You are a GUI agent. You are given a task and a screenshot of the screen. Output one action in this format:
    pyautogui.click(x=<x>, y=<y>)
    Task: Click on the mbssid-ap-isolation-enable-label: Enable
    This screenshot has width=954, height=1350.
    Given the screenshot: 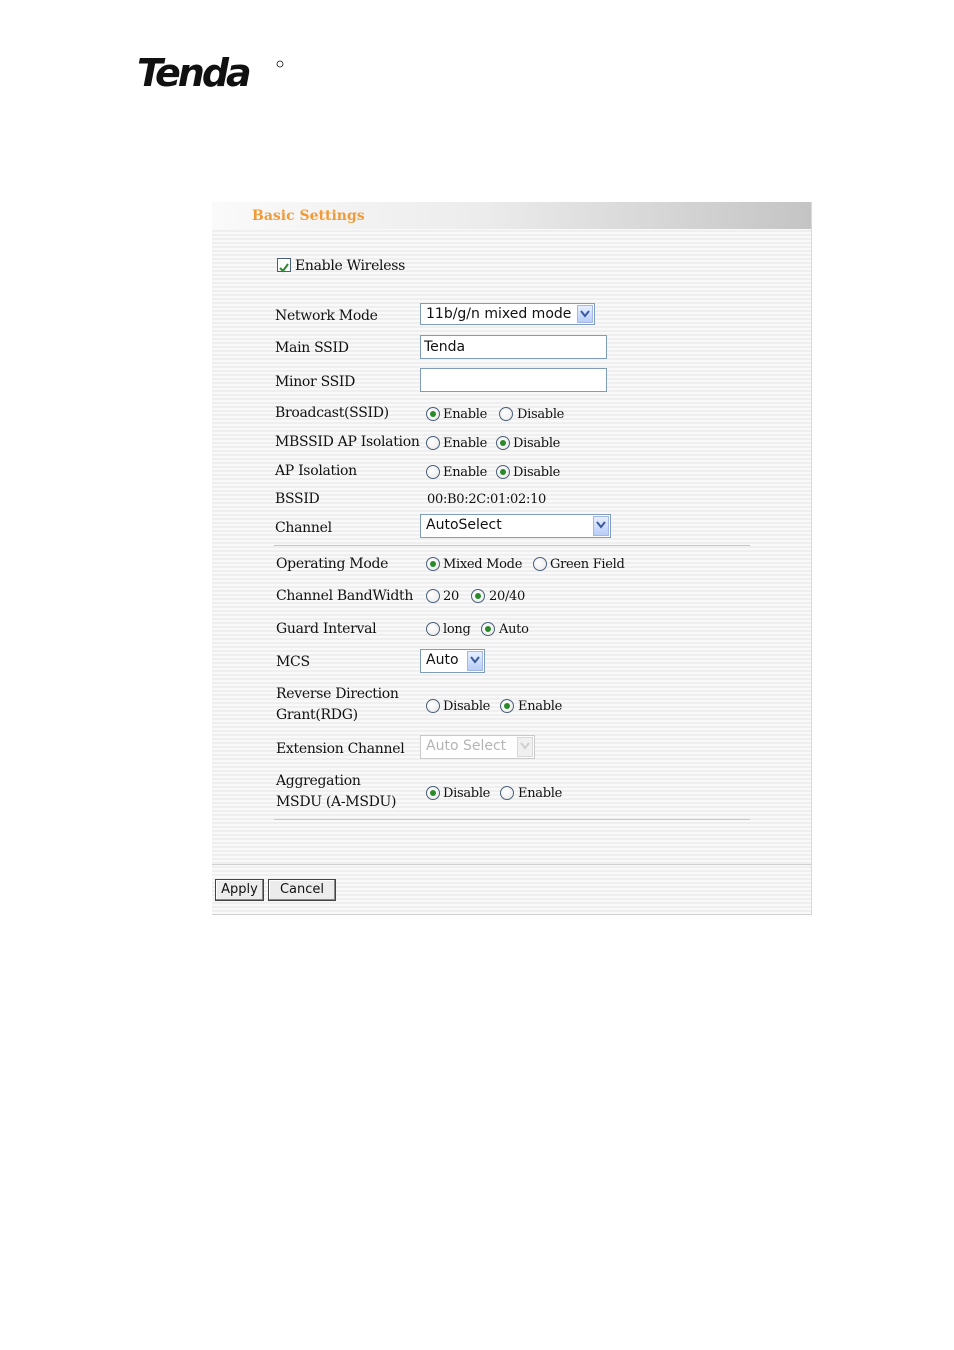 What is the action you would take?
    pyautogui.click(x=465, y=443)
    